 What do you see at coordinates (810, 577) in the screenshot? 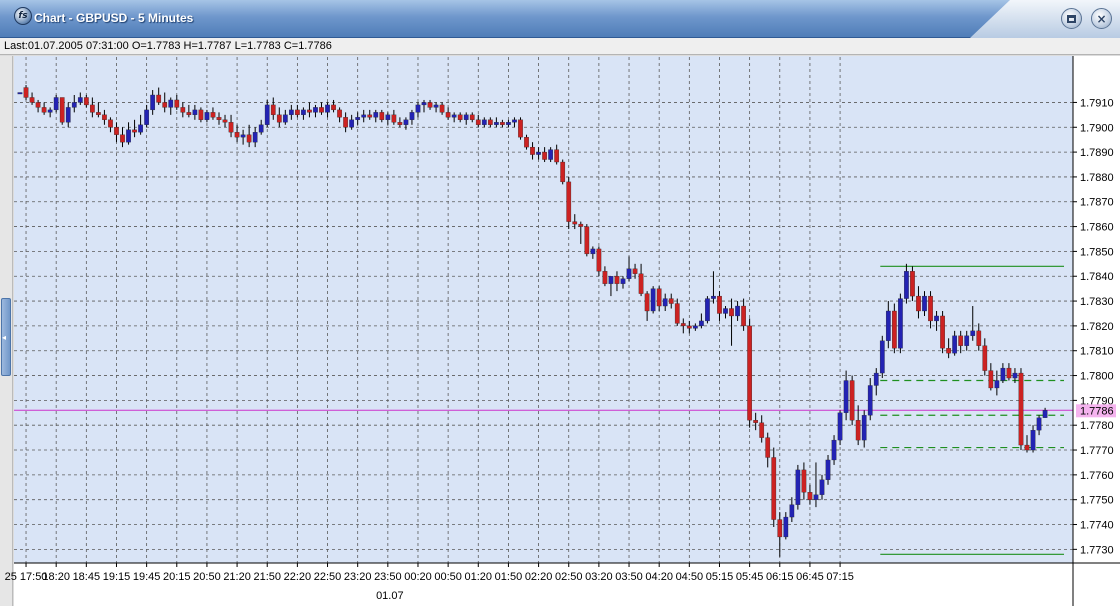
I see `time-tick-label: 06:45` at bounding box center [810, 577].